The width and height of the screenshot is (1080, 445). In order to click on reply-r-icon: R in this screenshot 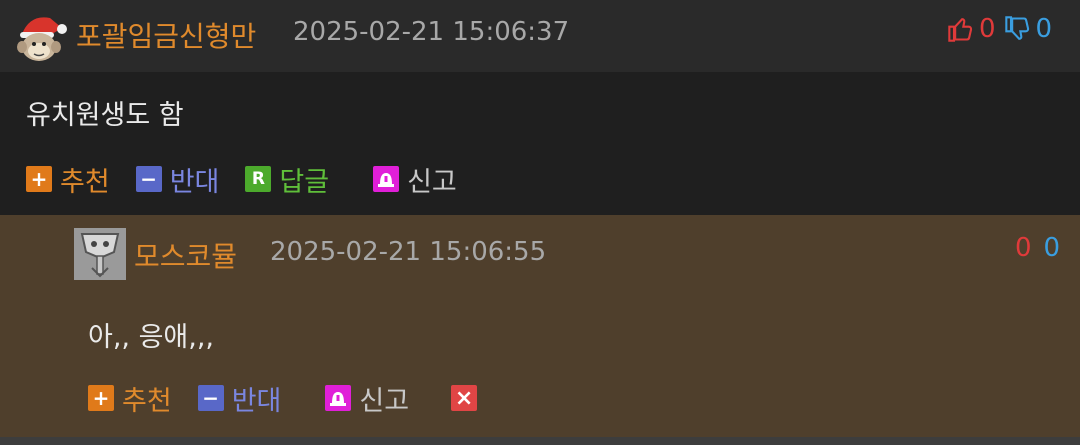, I will do `click(258, 179)`.